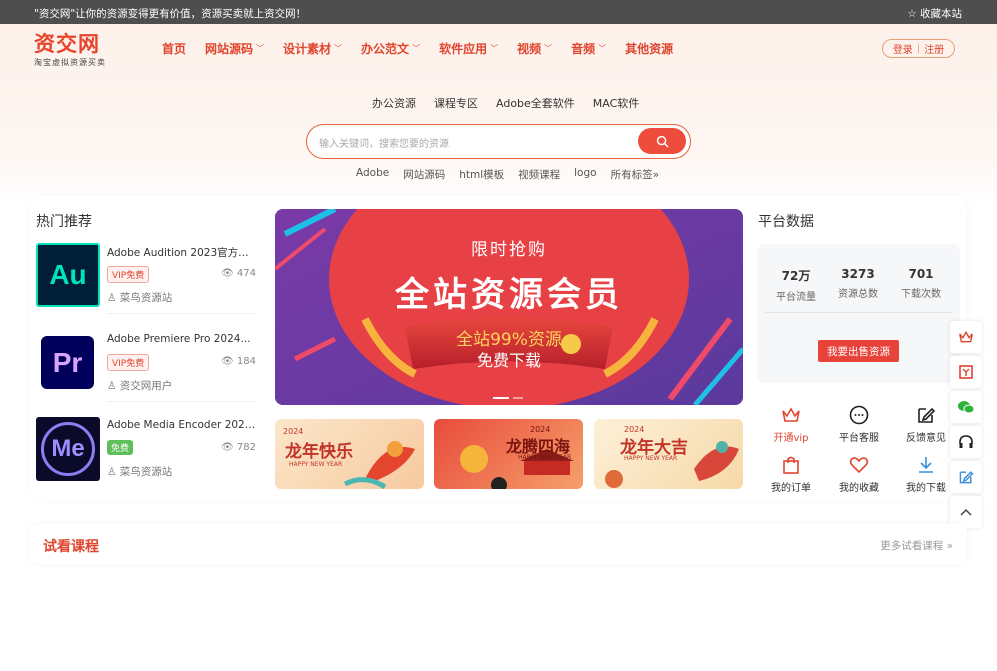 The width and height of the screenshot is (997, 671). I want to click on nav-label: 设计素材, so click(307, 48).